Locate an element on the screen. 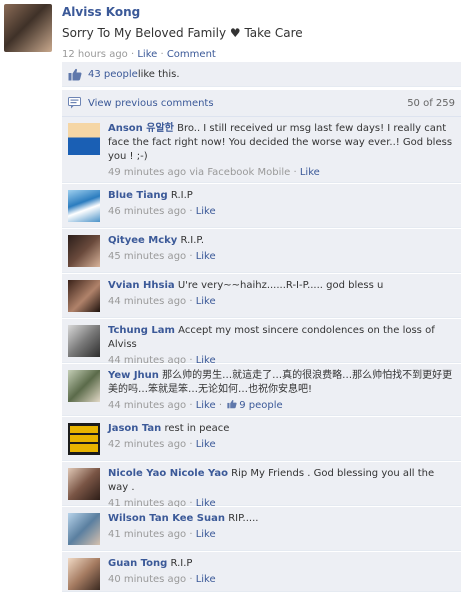  comment-time: 45 minutes ago is located at coordinates (147, 256).